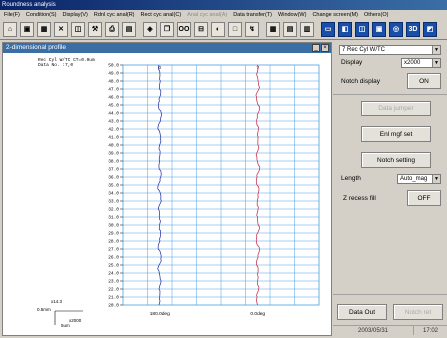 Image resolution: width=447 pixels, height=338 pixels. I want to click on stylus-icon: ↯, so click(252, 29).